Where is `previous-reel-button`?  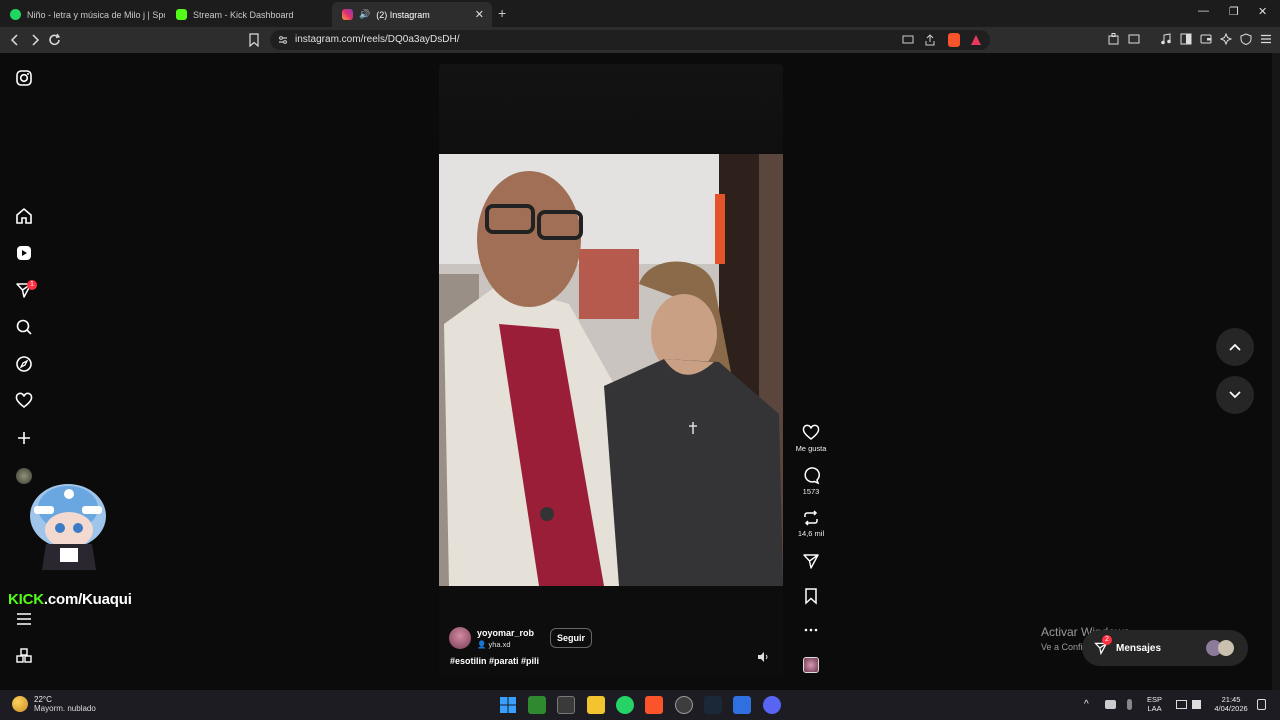
previous-reel-button is located at coordinates (1235, 347).